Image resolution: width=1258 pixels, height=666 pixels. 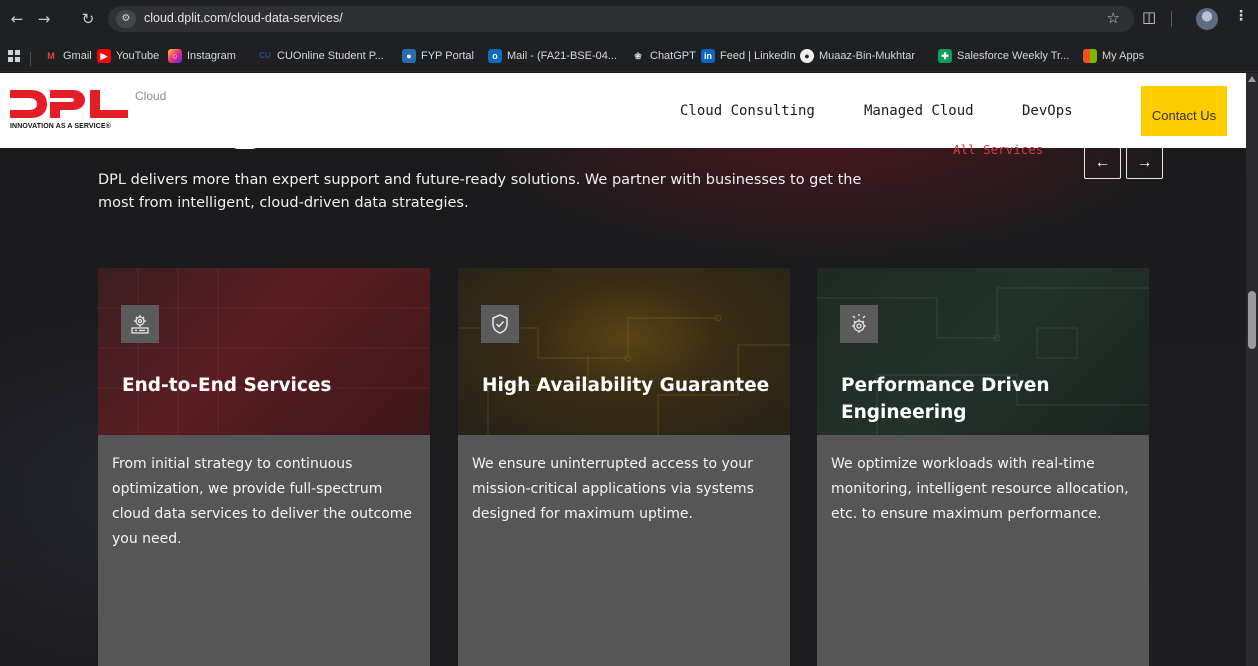 I want to click on toolbar-divider, so click(x=1171, y=19).